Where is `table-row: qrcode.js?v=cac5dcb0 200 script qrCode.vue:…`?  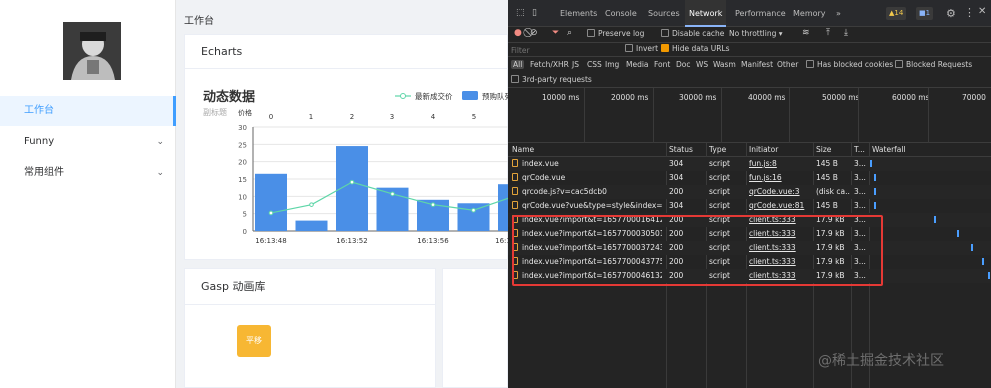 table-row: qrcode.js?v=cac5dcb0 200 script qrCode.vue:… is located at coordinates (749, 192).